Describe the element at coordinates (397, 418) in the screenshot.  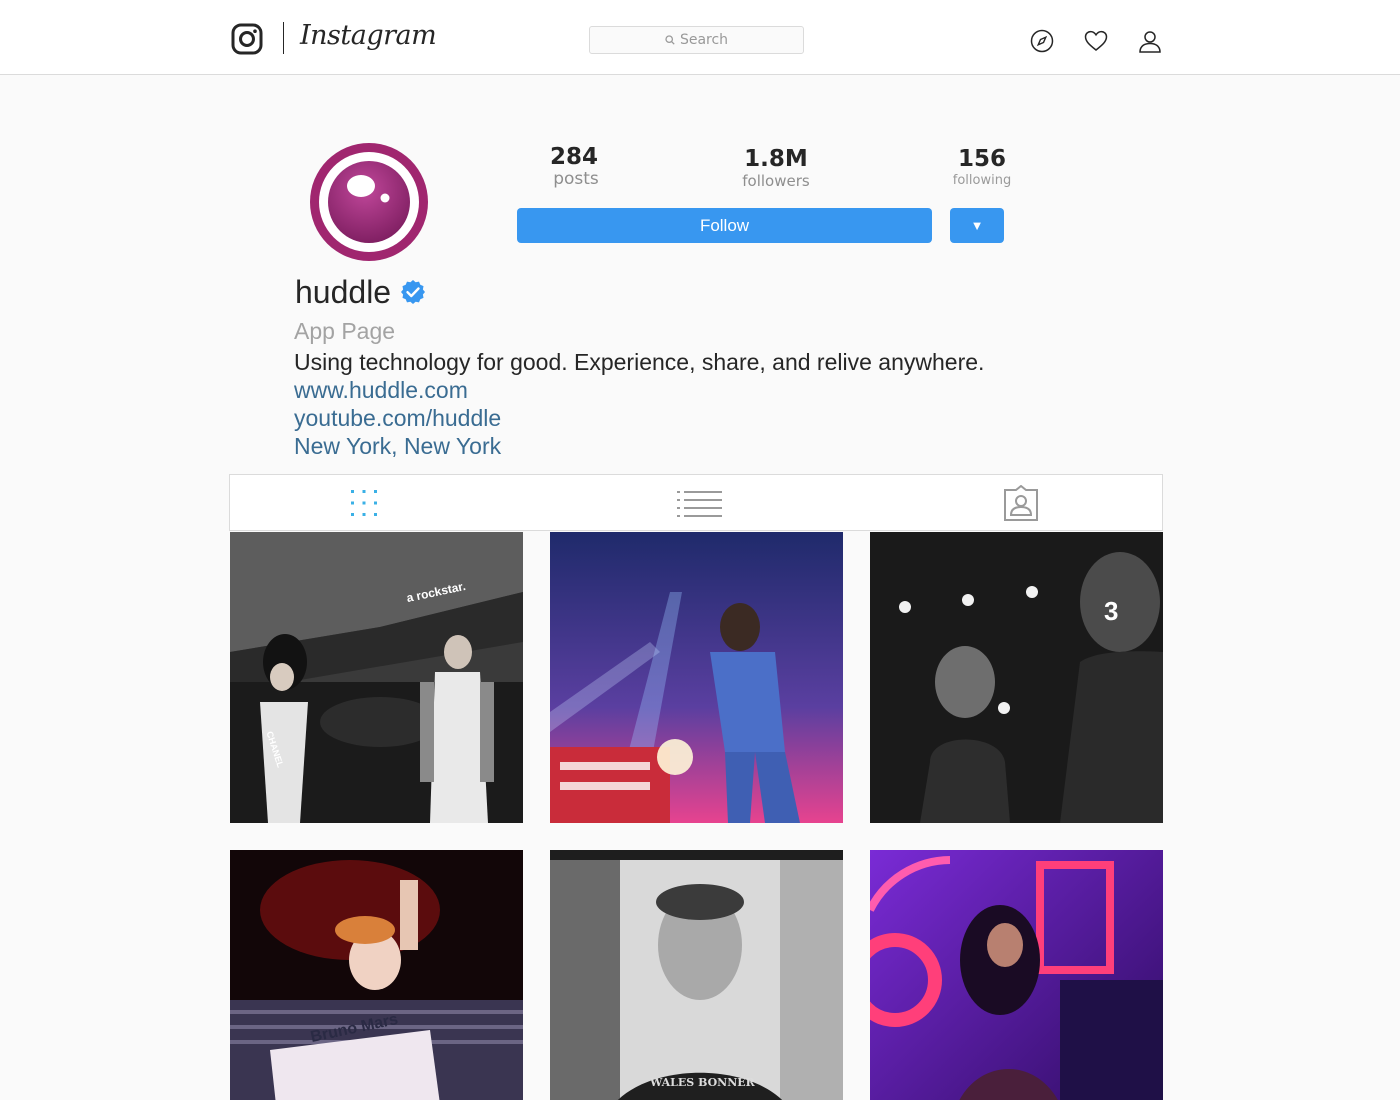
I see `youtube-link: youtube.com/huddle` at that location.